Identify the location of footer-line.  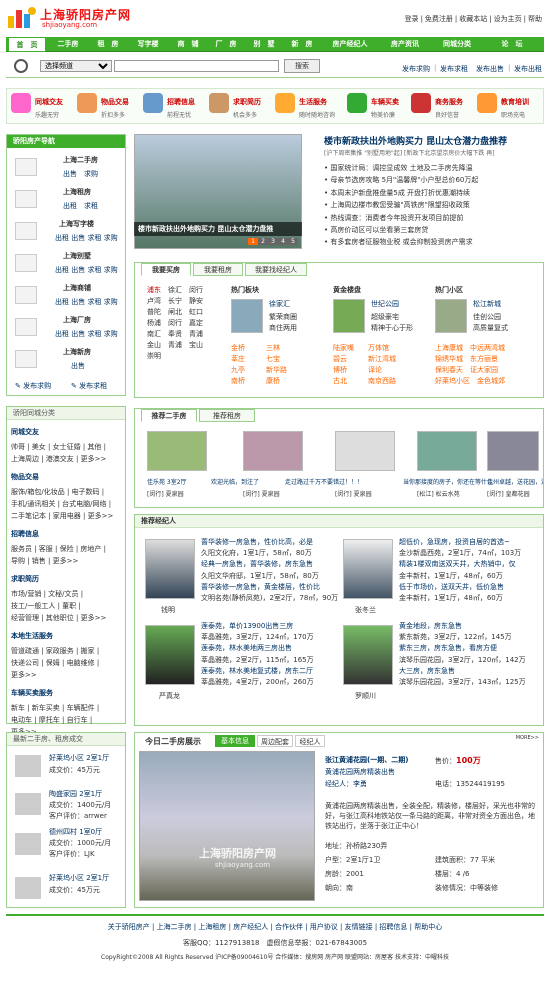
(275, 915).